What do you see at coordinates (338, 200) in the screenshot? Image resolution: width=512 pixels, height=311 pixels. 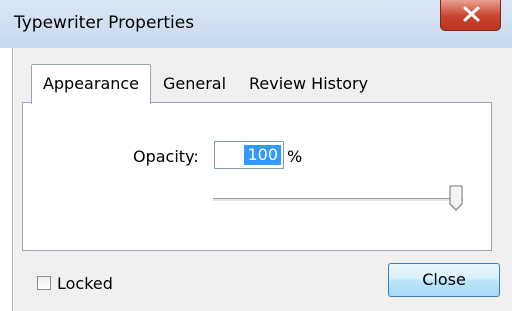 I see `opacity-slider-track` at bounding box center [338, 200].